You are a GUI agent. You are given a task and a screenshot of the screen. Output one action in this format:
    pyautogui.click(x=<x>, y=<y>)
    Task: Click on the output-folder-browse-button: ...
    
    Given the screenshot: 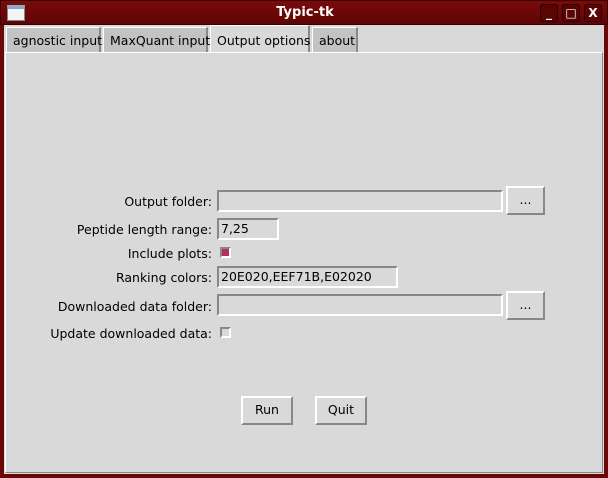 What is the action you would take?
    pyautogui.click(x=525, y=200)
    